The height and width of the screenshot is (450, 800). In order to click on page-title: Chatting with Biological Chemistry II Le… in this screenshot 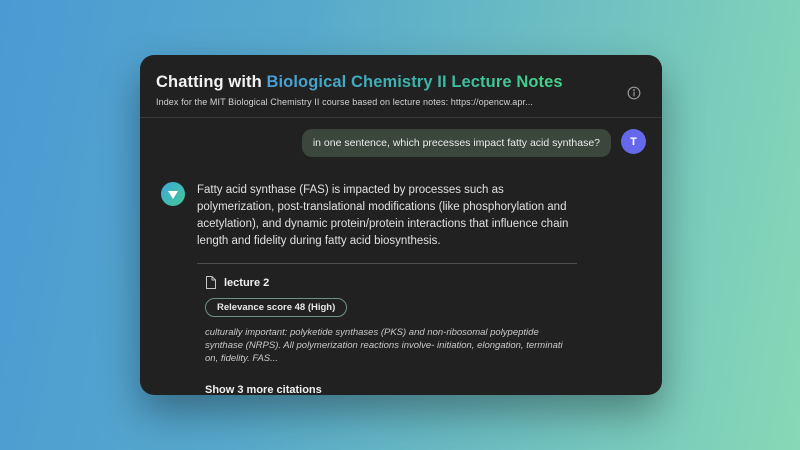, I will do `click(401, 82)`.